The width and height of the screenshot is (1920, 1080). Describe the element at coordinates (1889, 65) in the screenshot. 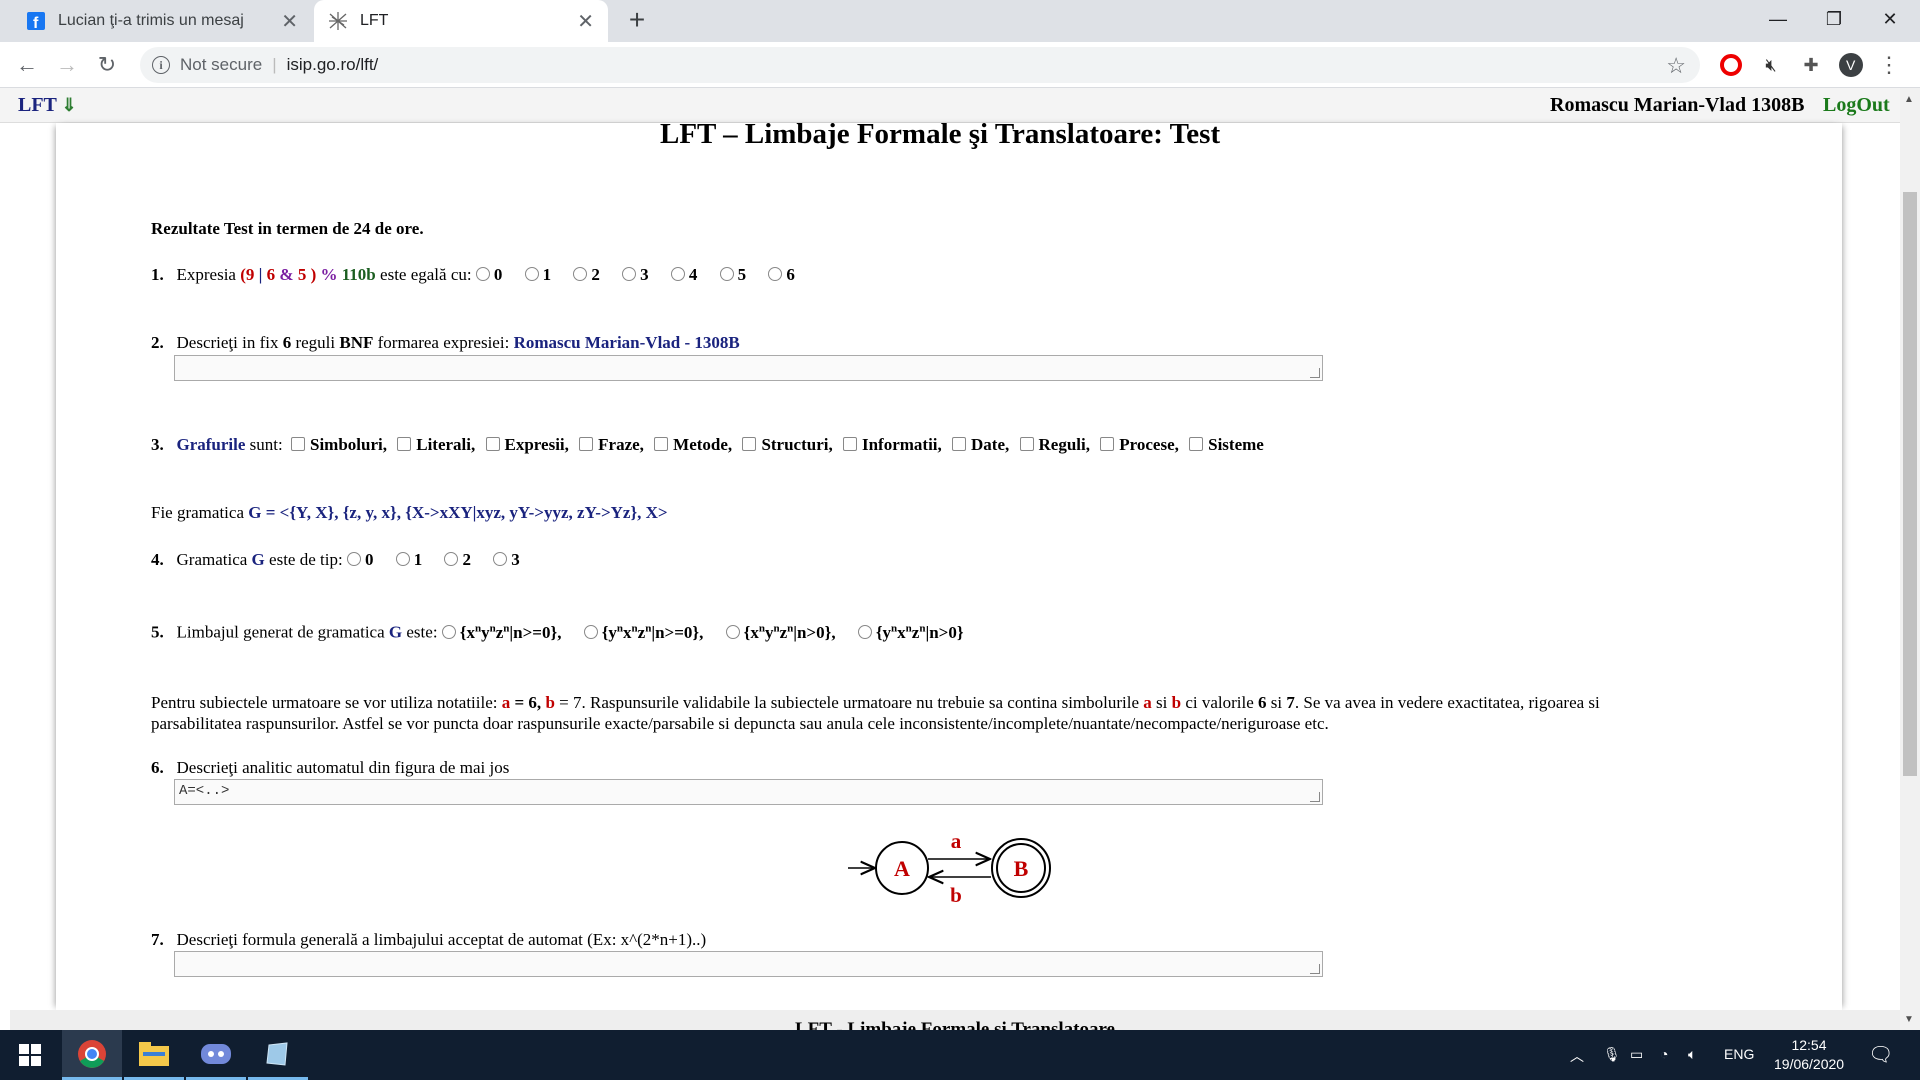

I see `menu-kebab-icon: ⋮` at that location.